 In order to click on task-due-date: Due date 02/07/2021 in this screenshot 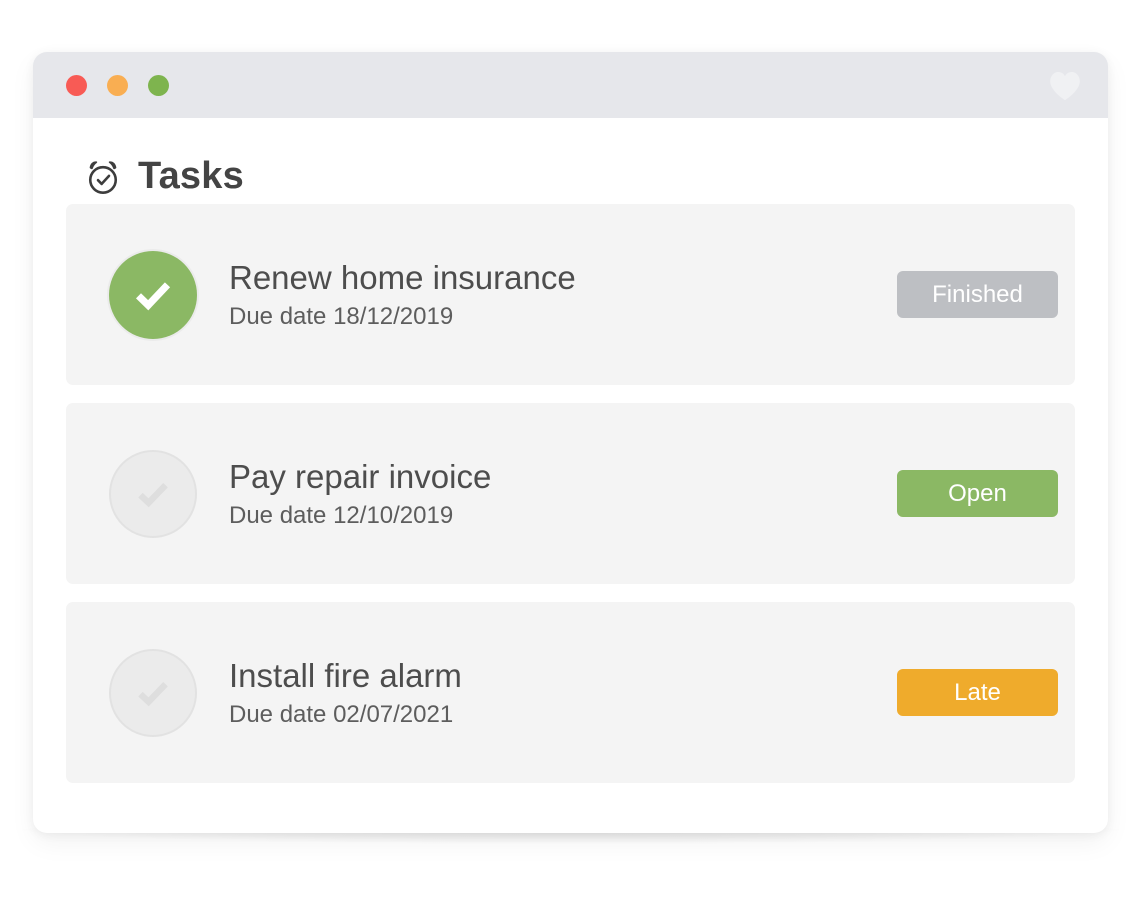, I will do `click(341, 714)`.